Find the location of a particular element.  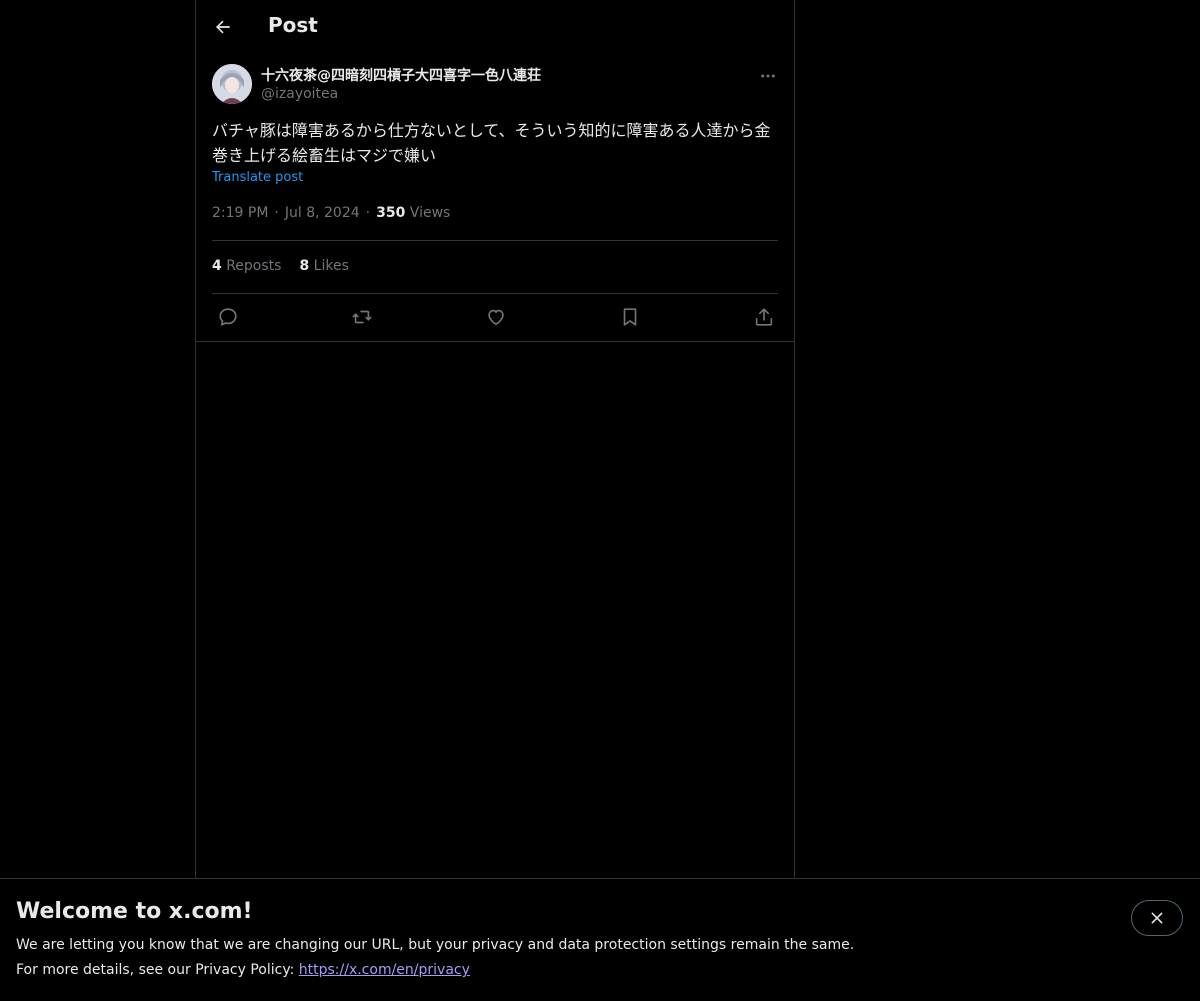

post-time: 2:19 PM is located at coordinates (240, 213).